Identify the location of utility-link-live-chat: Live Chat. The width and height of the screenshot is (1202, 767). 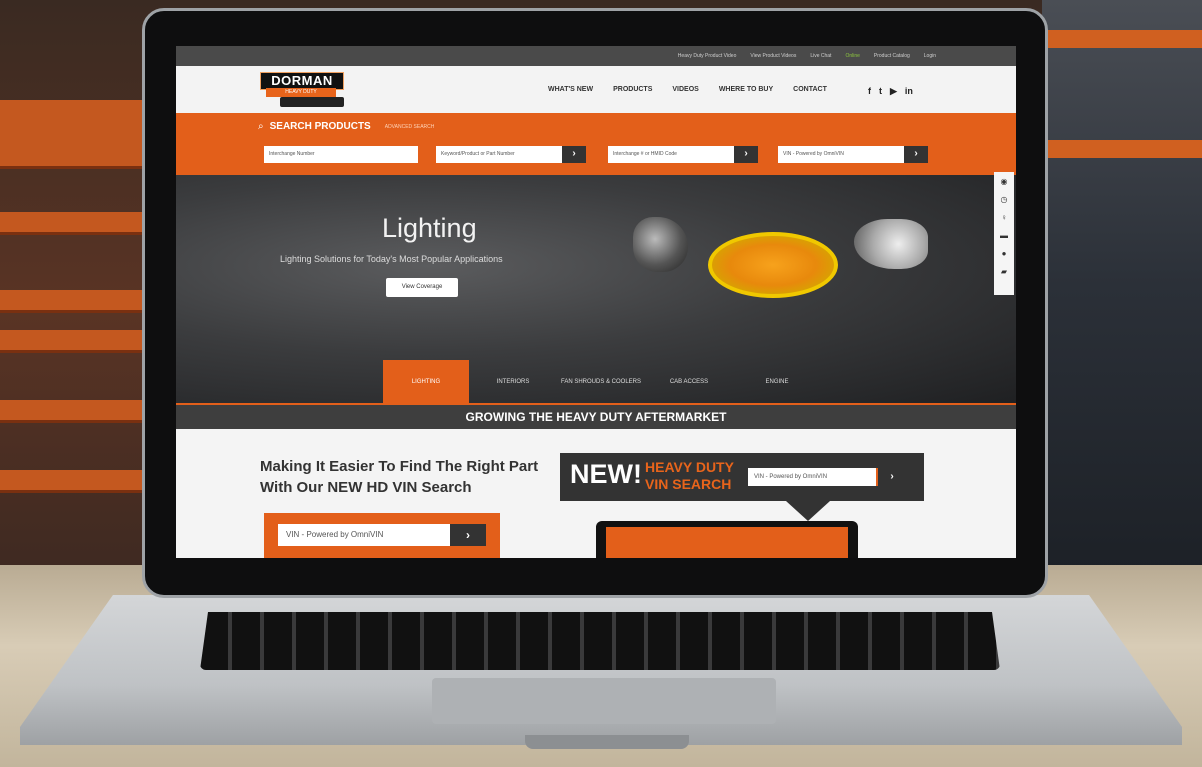
(820, 56).